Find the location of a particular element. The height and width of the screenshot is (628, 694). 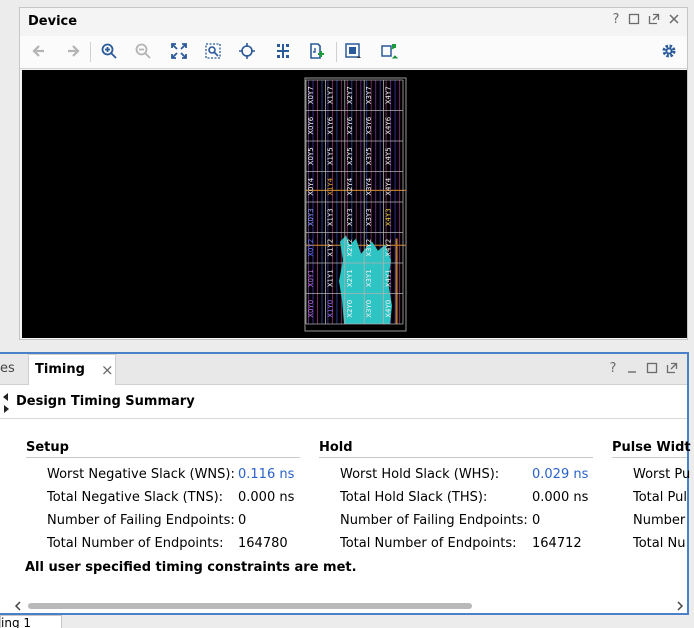

clock-region-label: X3Y2 is located at coordinates (369, 248).